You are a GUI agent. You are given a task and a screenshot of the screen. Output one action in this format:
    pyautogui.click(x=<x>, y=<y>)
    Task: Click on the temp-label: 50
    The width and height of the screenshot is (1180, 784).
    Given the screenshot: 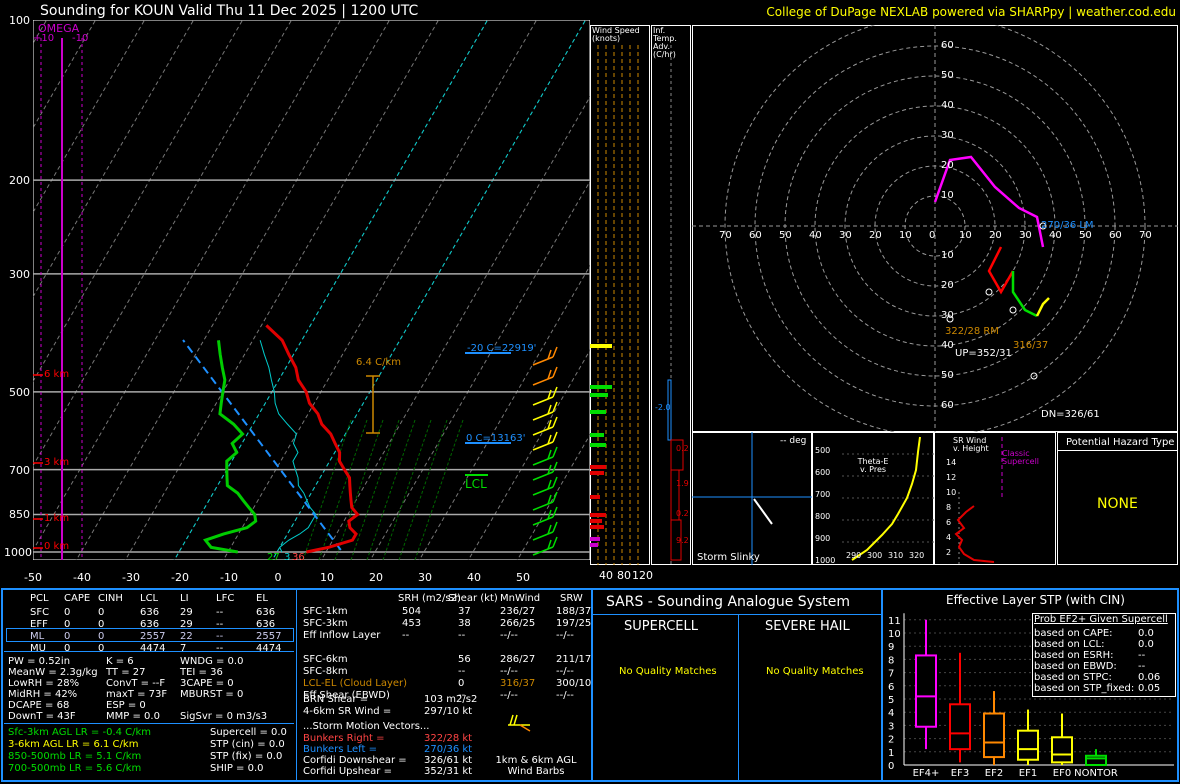 What is the action you would take?
    pyautogui.click(x=523, y=577)
    